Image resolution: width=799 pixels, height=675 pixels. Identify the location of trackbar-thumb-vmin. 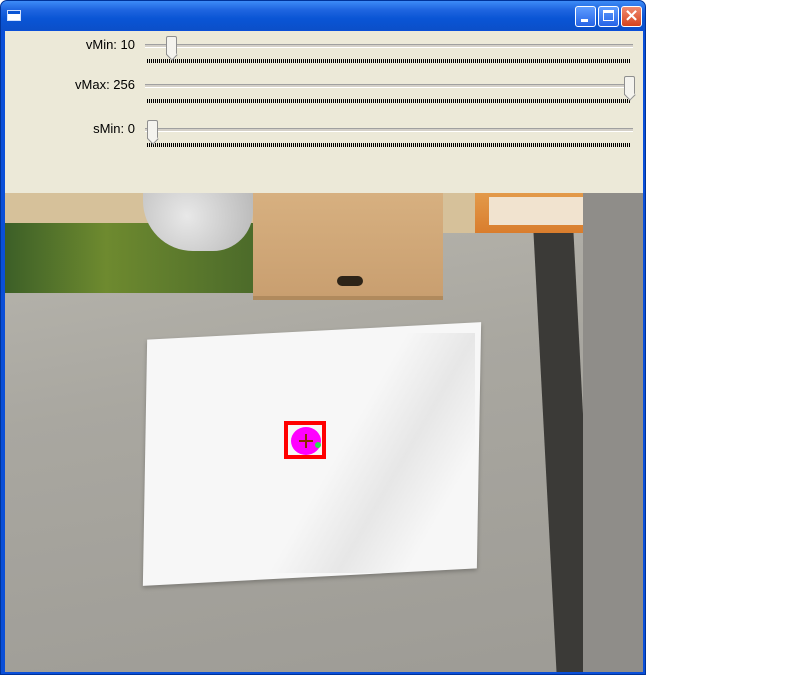
(171, 45).